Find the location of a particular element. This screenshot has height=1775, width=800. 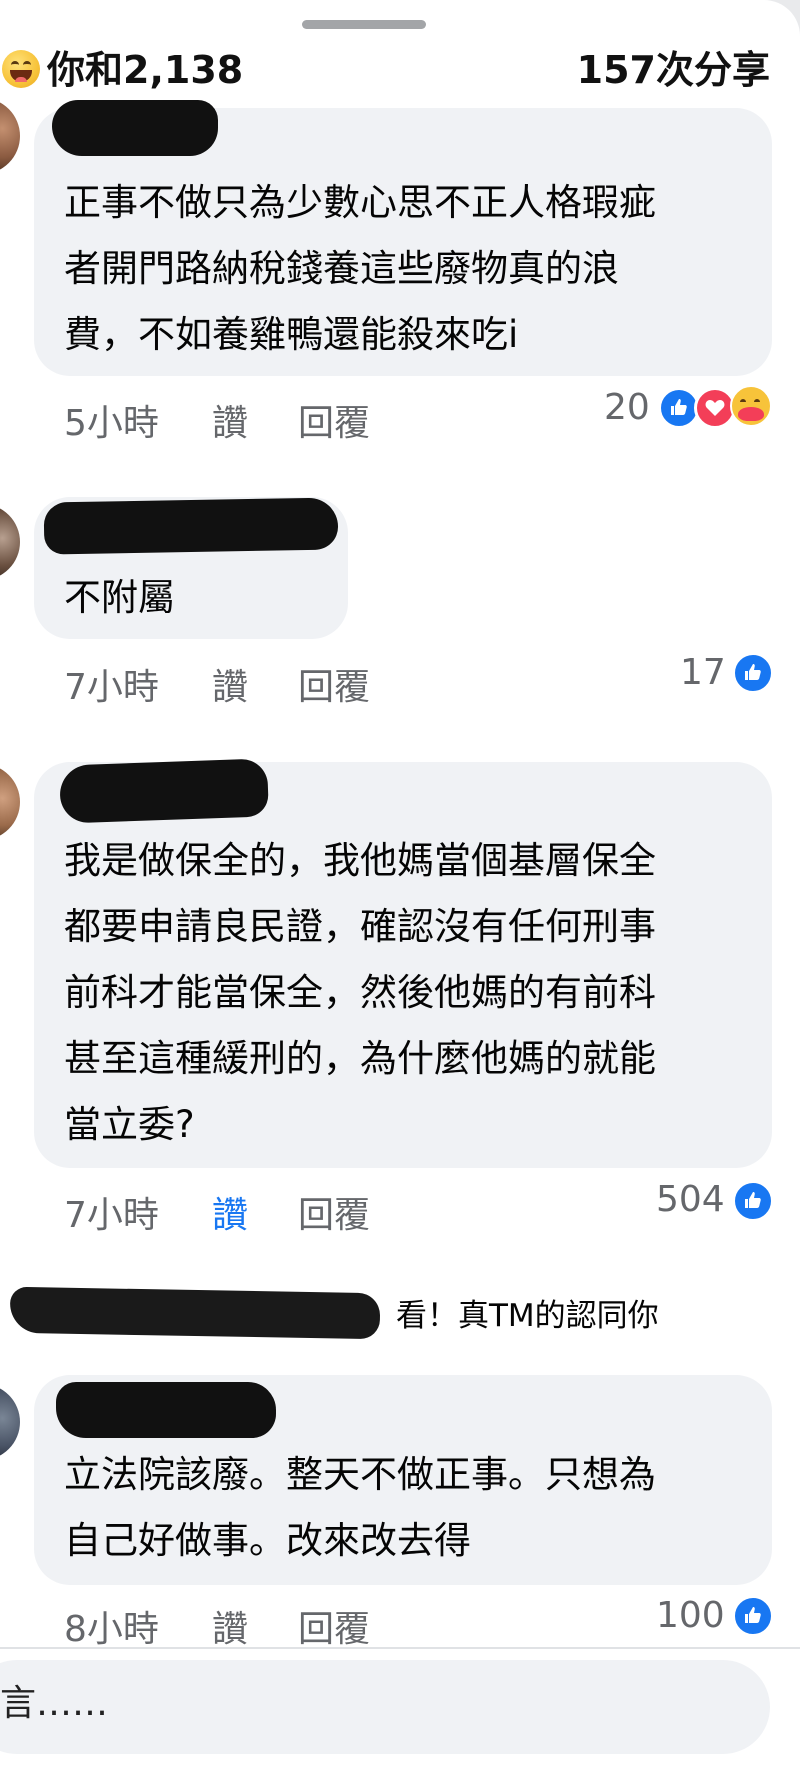

comment-timestamp: 5小時 is located at coordinates (111, 423).